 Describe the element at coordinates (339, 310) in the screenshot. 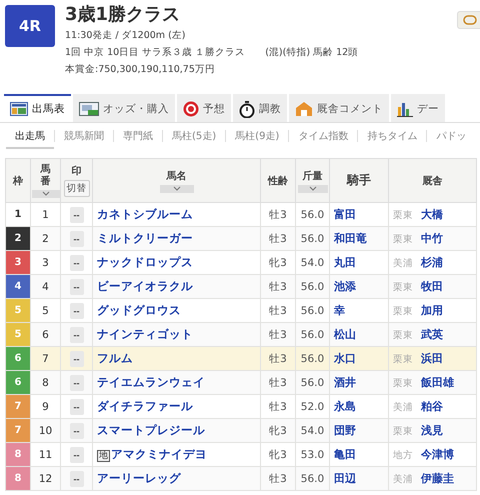

I see `jockey-link: 幸` at that location.